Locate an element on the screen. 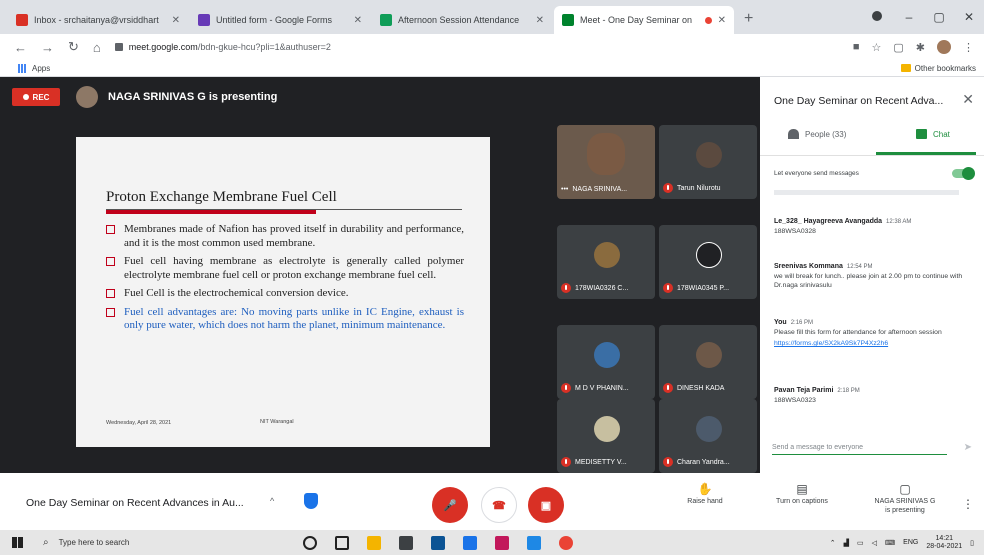 This screenshot has height=555, width=984. volume-icon: ◁ is located at coordinates (874, 543).